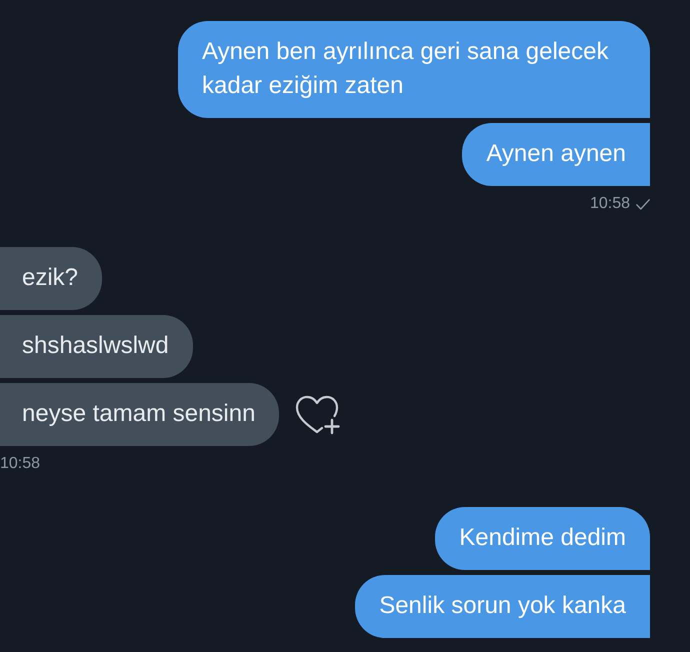  What do you see at coordinates (96, 346) in the screenshot?
I see `received-message: shshaslwslwd` at bounding box center [96, 346].